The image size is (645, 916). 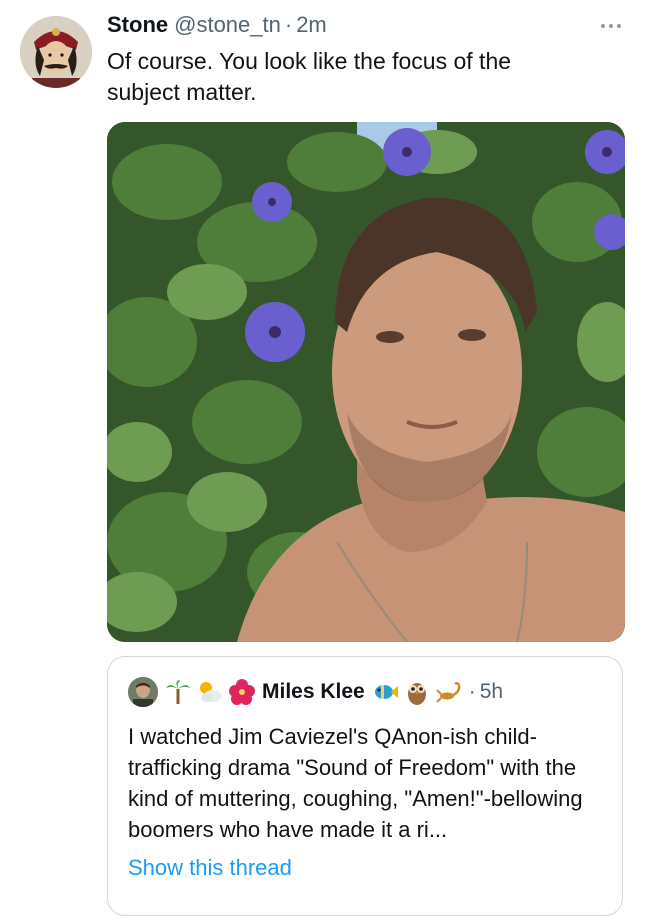 I want to click on tropical-fish-icon, so click(x=386, y=692).